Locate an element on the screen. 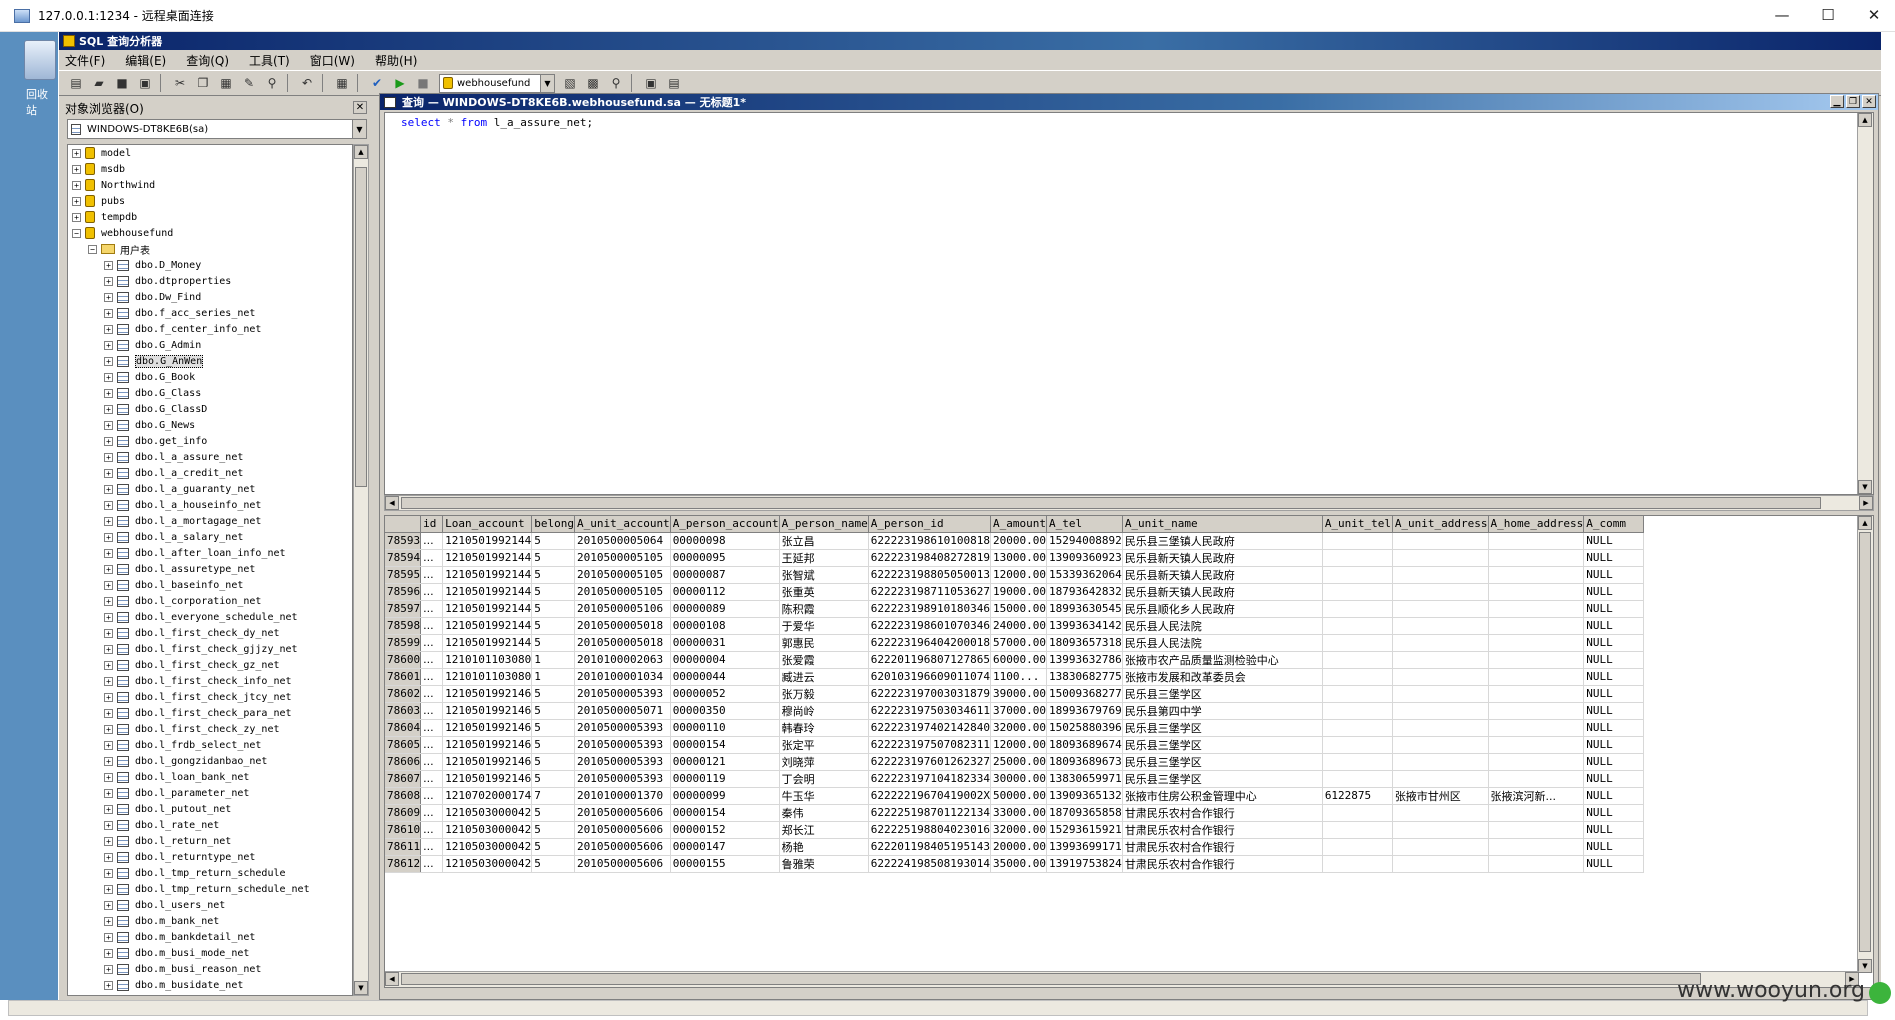  table-cell: 25000.00 is located at coordinates (1018, 762).